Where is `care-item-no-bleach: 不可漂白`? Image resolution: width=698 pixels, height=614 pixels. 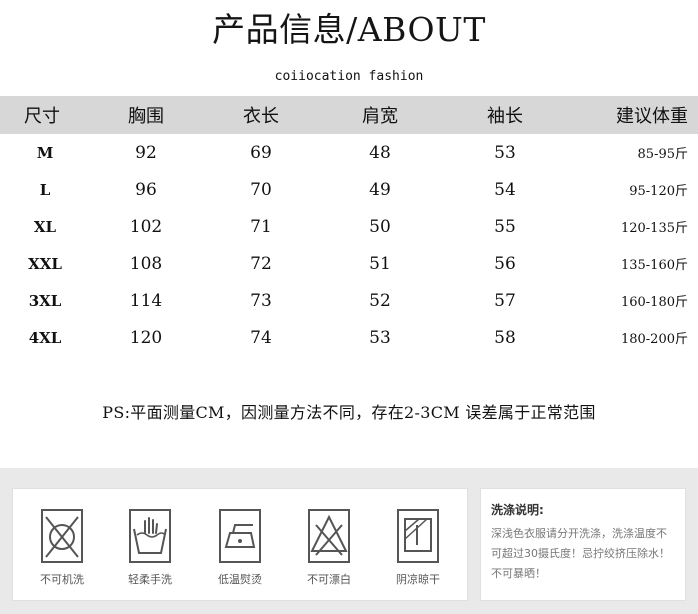 care-item-no-bleach: 不可漂白 is located at coordinates (329, 547).